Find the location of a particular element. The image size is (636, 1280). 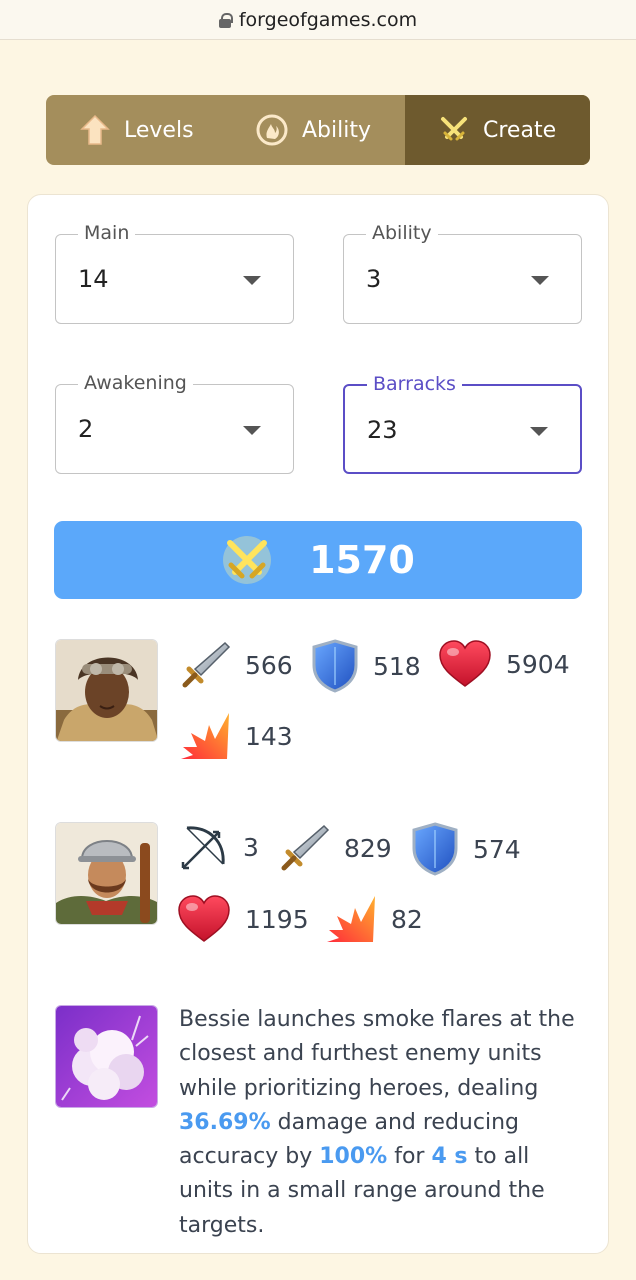

tab-ability: Ability is located at coordinates (315, 130).